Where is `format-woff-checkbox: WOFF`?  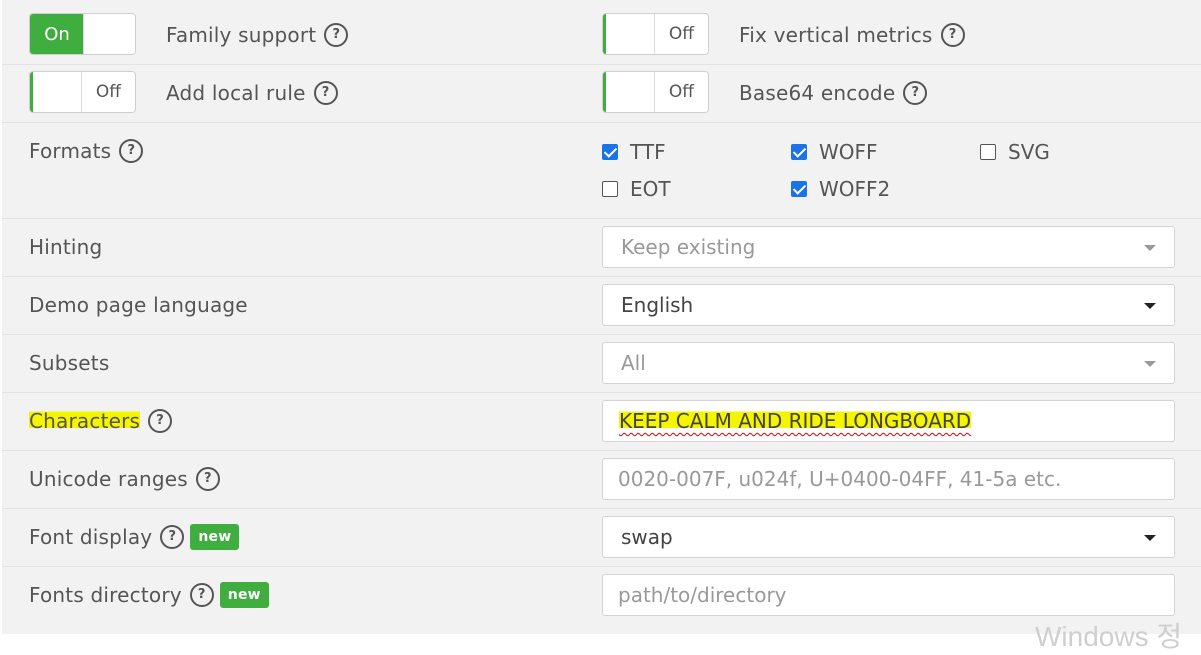 format-woff-checkbox: WOFF is located at coordinates (834, 152).